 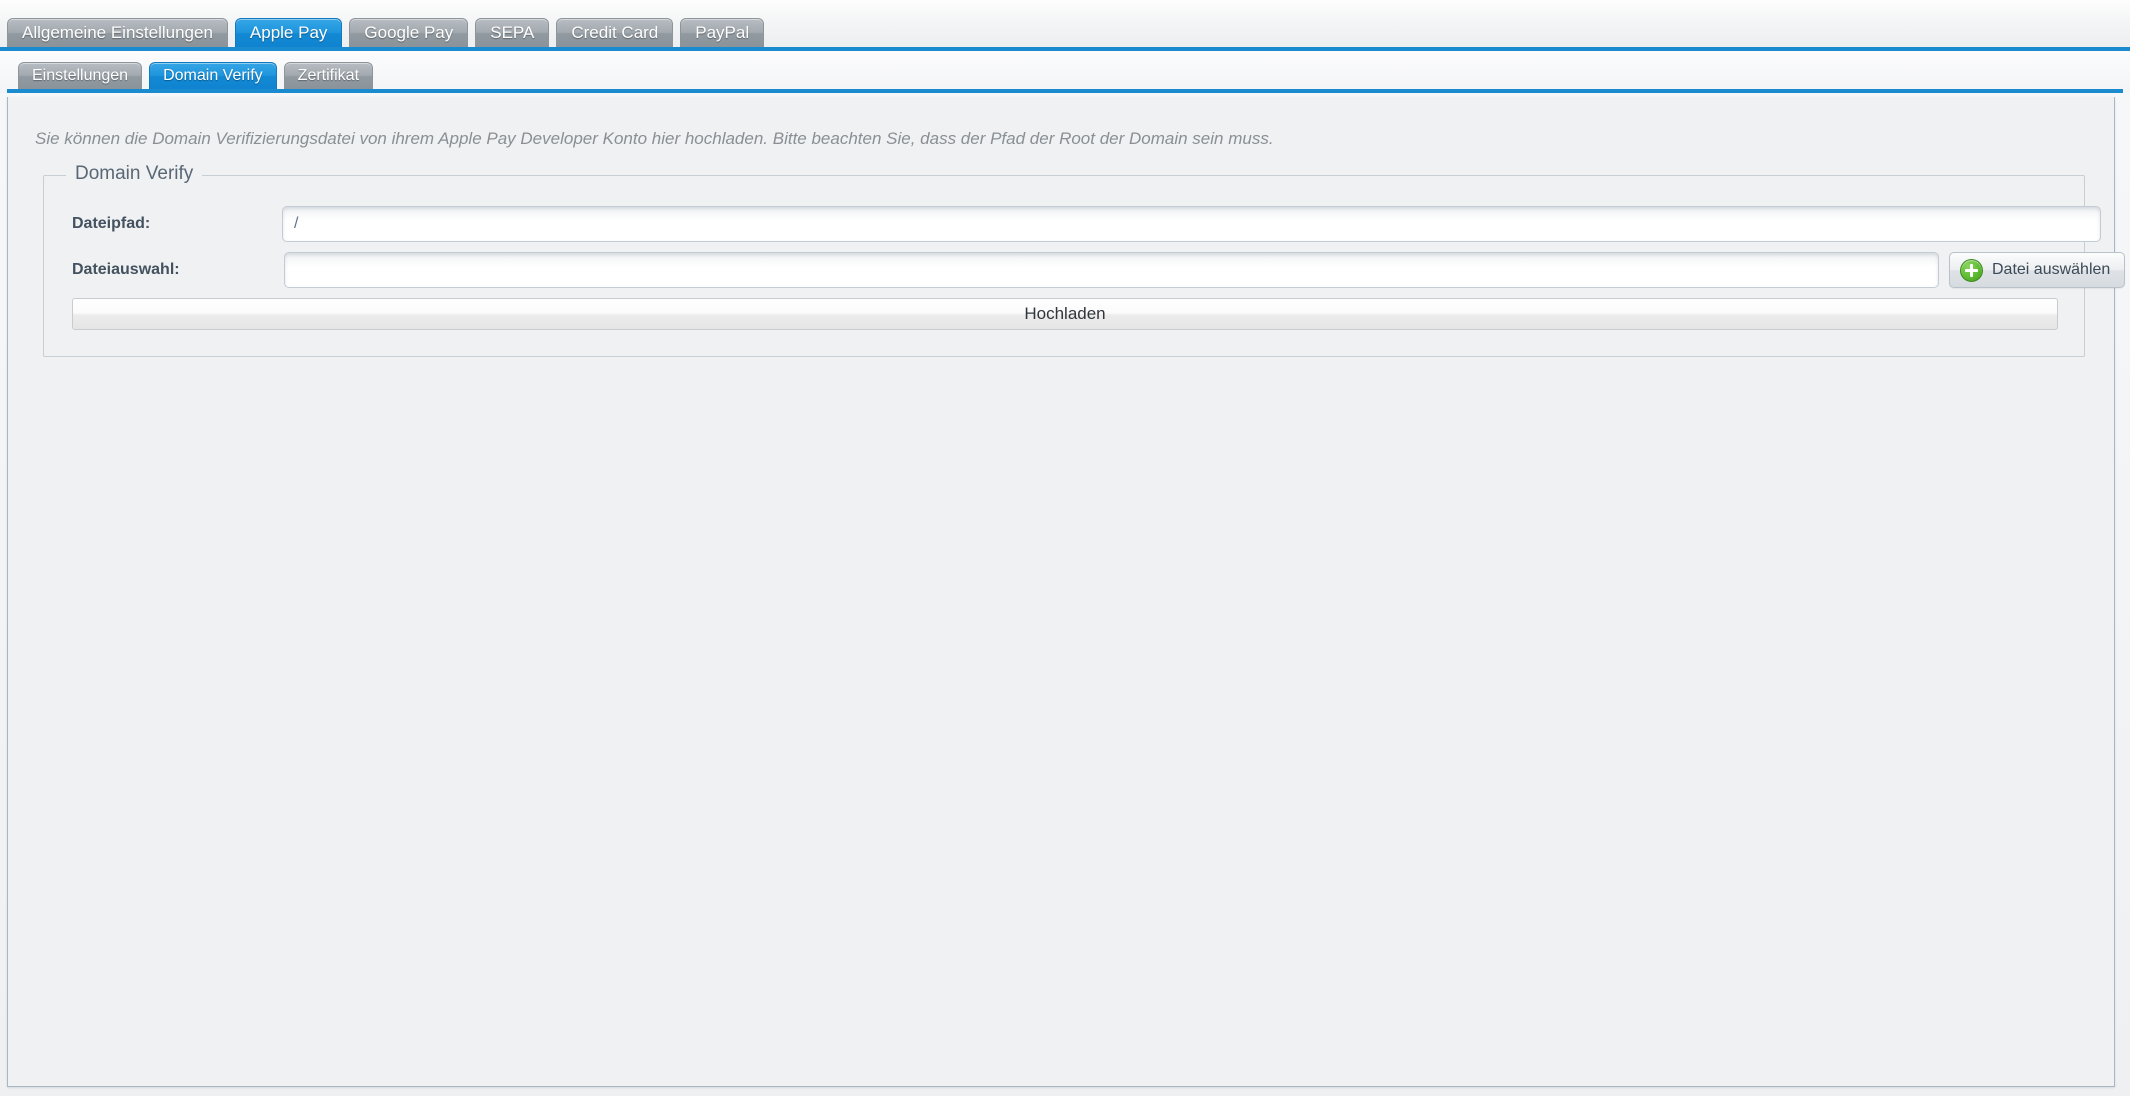 I want to click on tab-zertifikat: Zertifikat, so click(x=328, y=75).